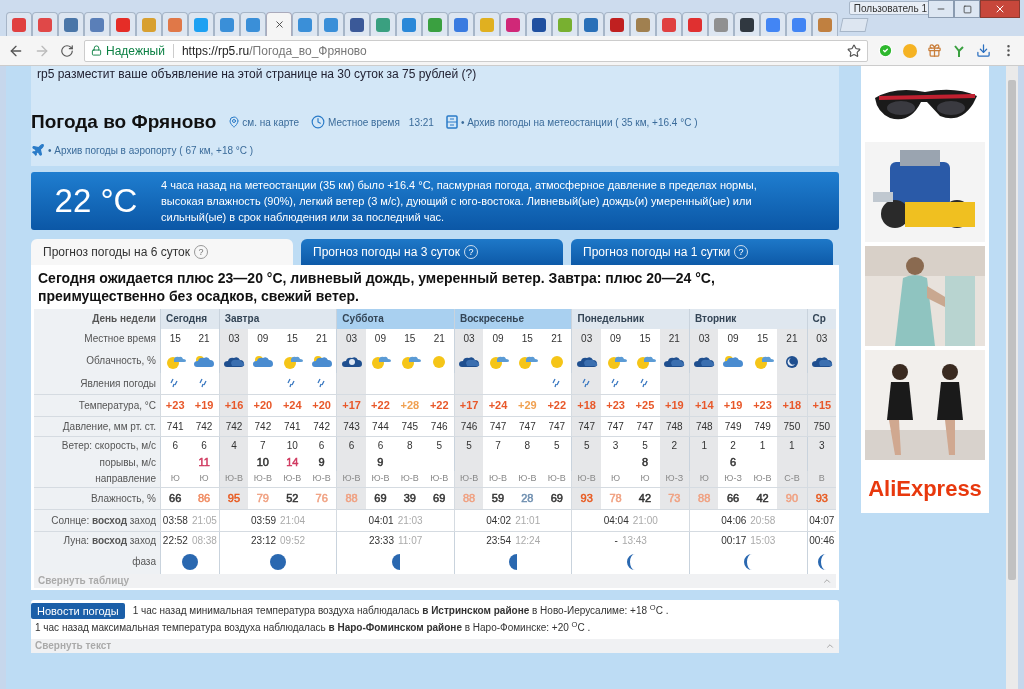  Describe the element at coordinates (410, 520) in the screenshot. I see `sunset-time: 21:03` at that location.